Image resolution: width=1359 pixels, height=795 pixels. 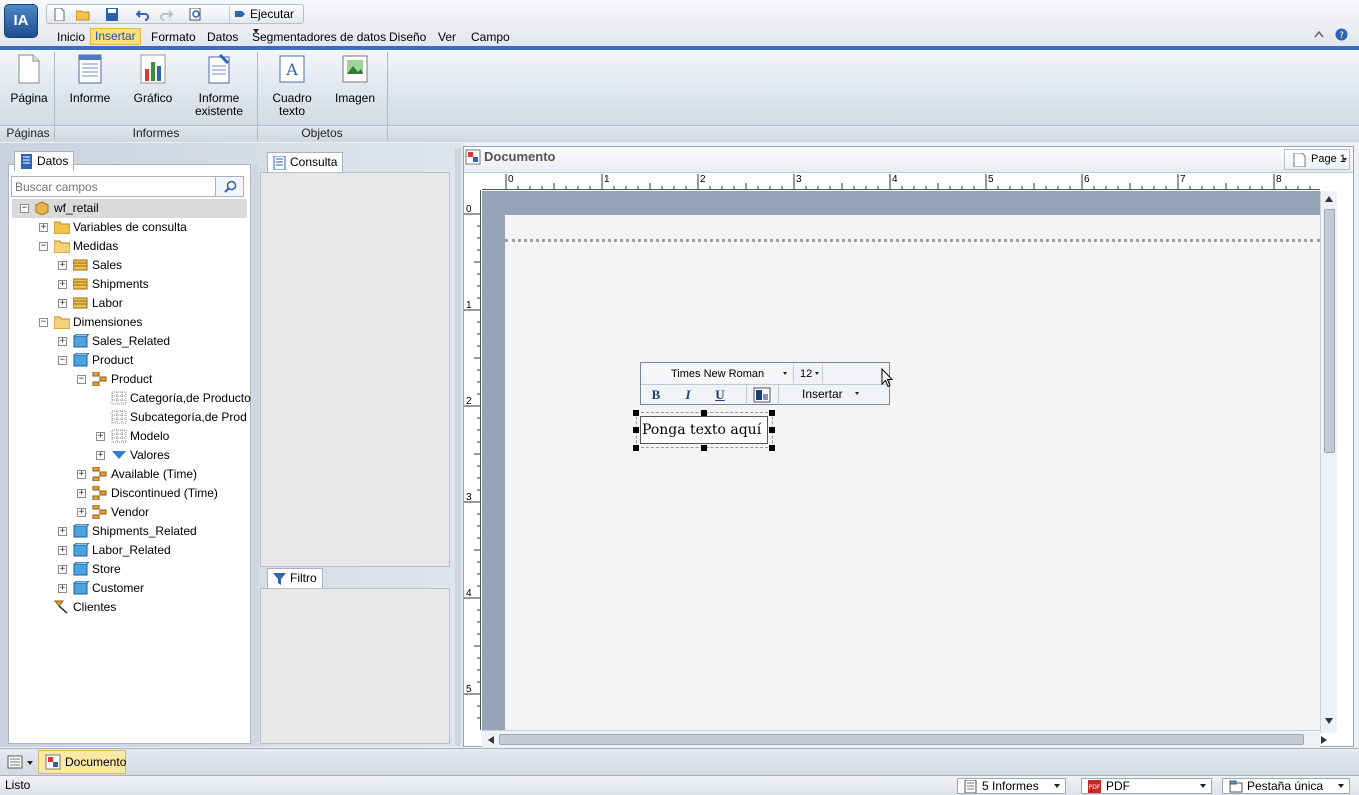 I want to click on page-selector: Page 1, so click(x=1317, y=159).